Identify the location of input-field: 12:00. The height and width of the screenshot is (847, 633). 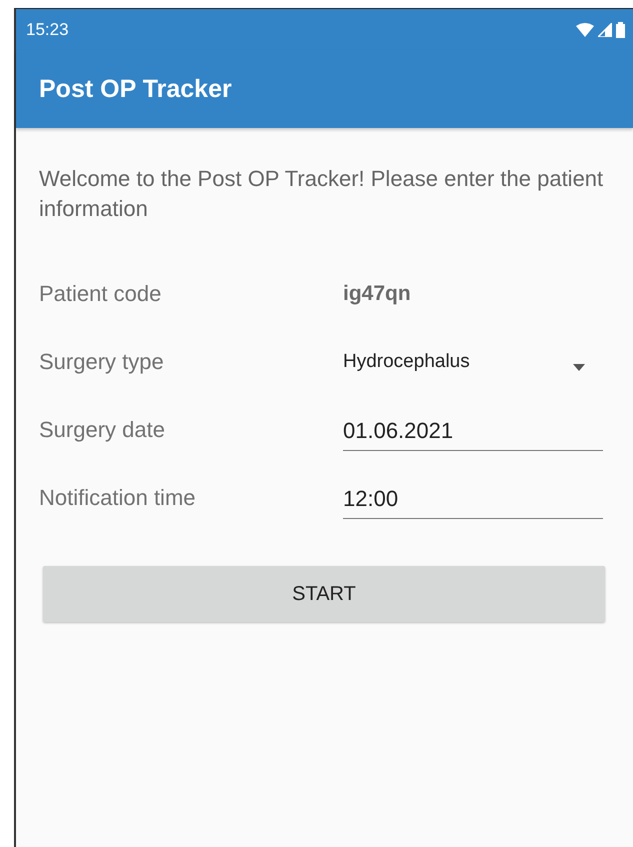
(473, 498).